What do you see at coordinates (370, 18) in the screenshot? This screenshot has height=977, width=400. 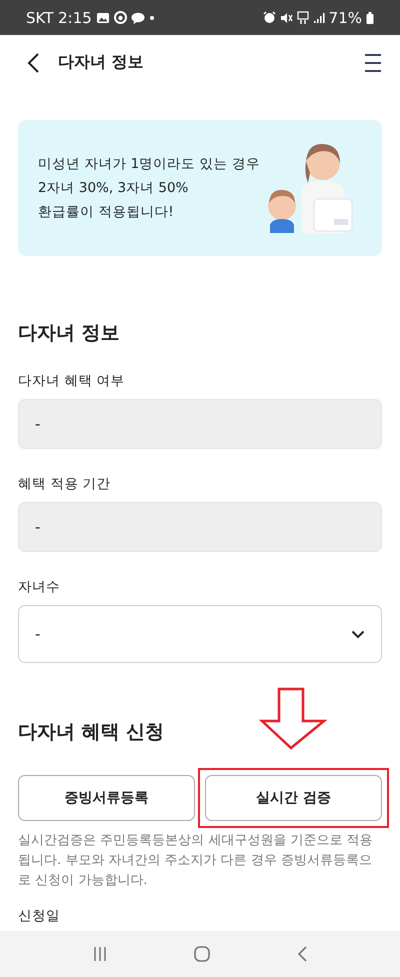 I see `battery-icon` at bounding box center [370, 18].